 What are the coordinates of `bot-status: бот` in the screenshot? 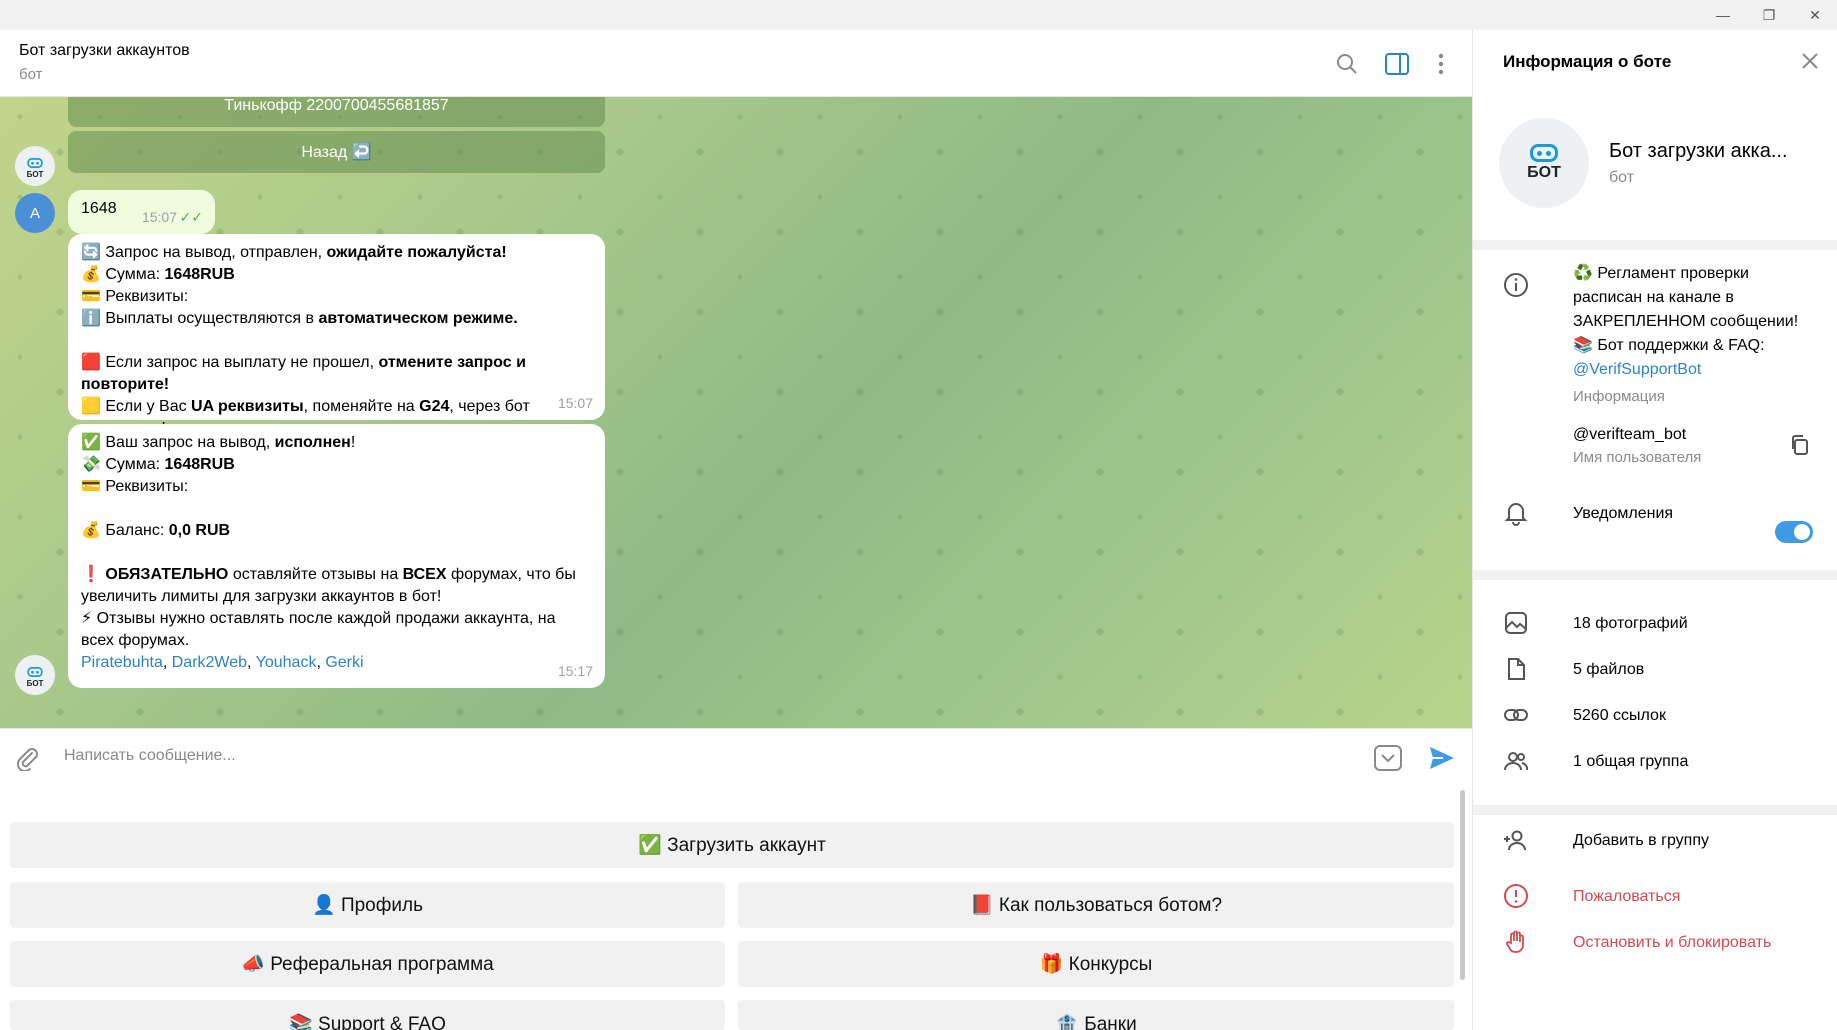 It's located at (1622, 177).